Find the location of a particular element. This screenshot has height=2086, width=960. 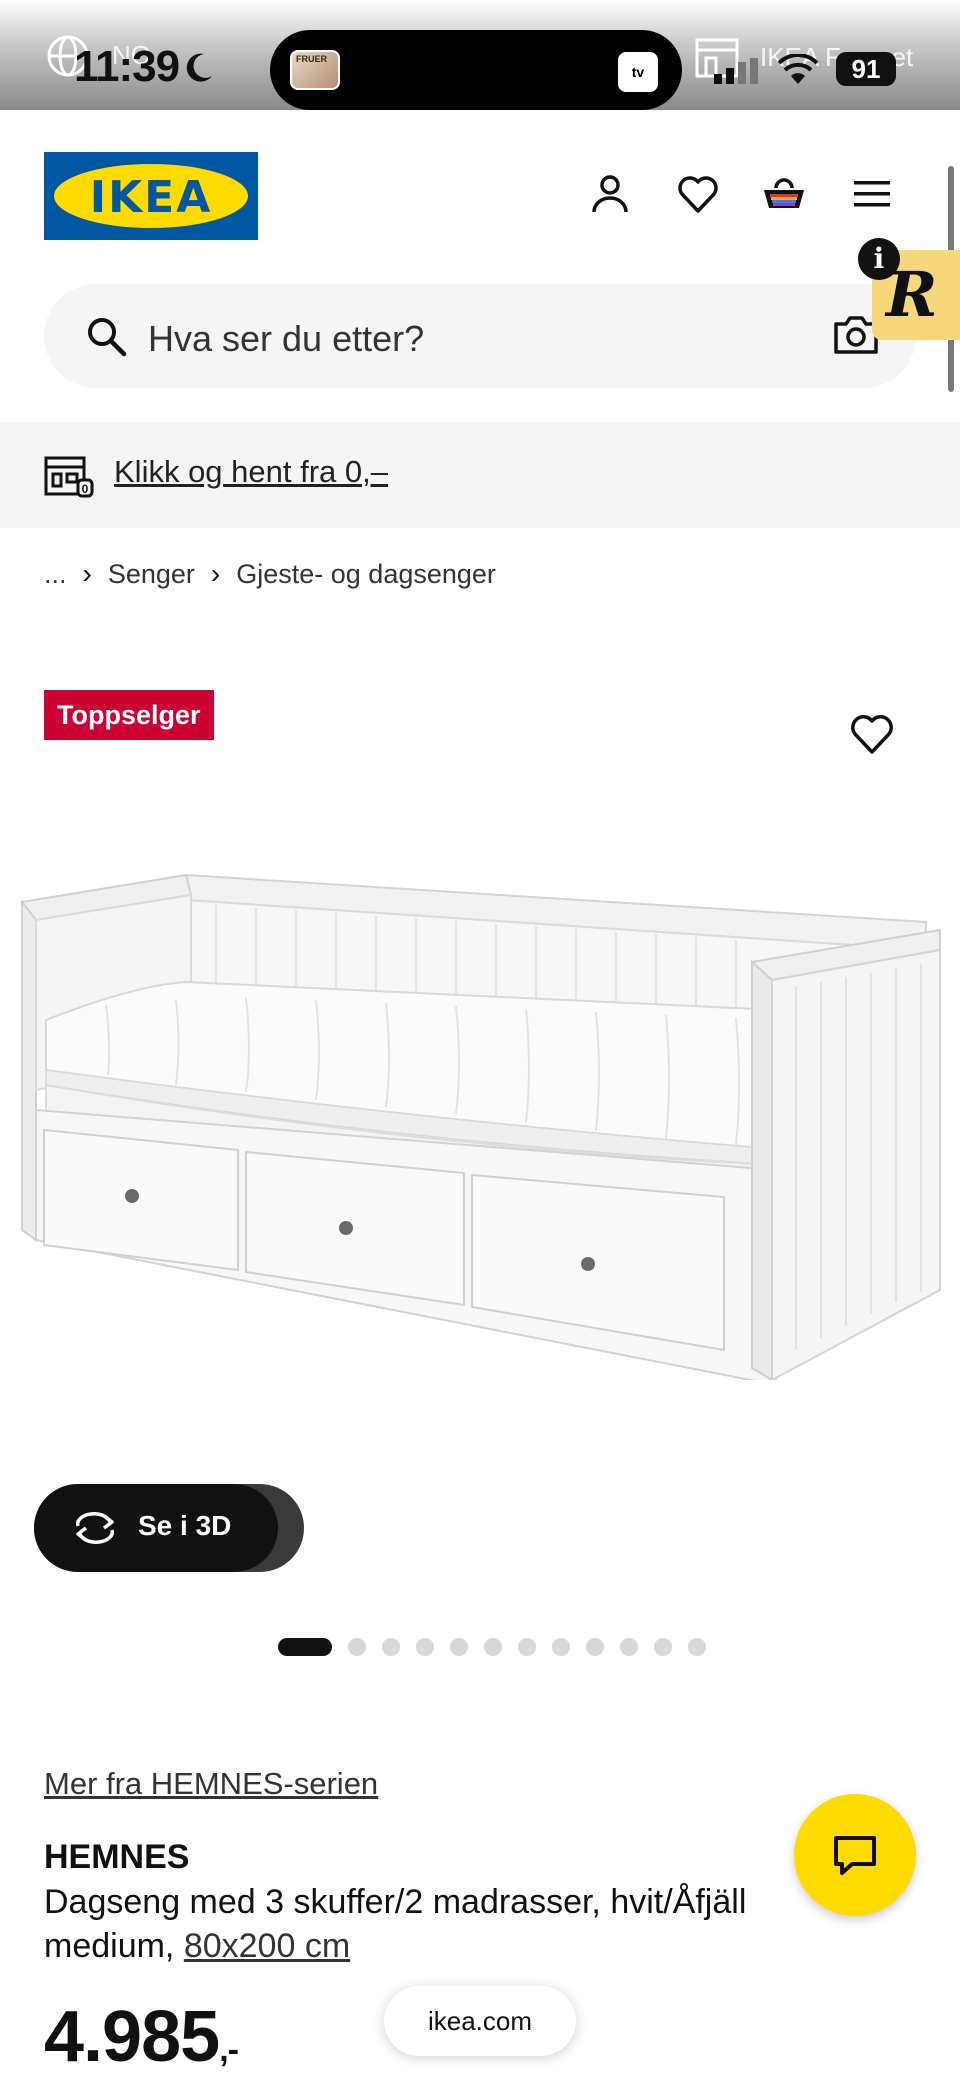

url-text: ikea.com is located at coordinates (480, 2021).